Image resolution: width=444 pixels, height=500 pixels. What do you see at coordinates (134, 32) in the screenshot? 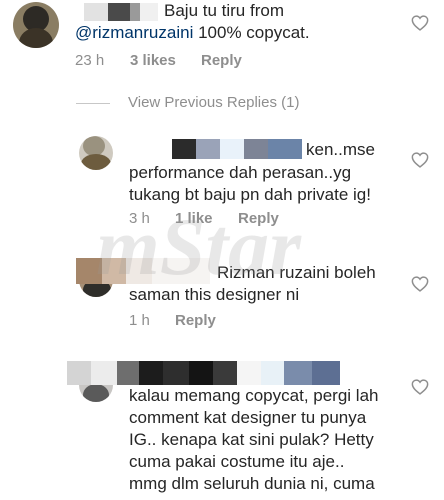
I see `mention-link: @rizmanruzaini` at bounding box center [134, 32].